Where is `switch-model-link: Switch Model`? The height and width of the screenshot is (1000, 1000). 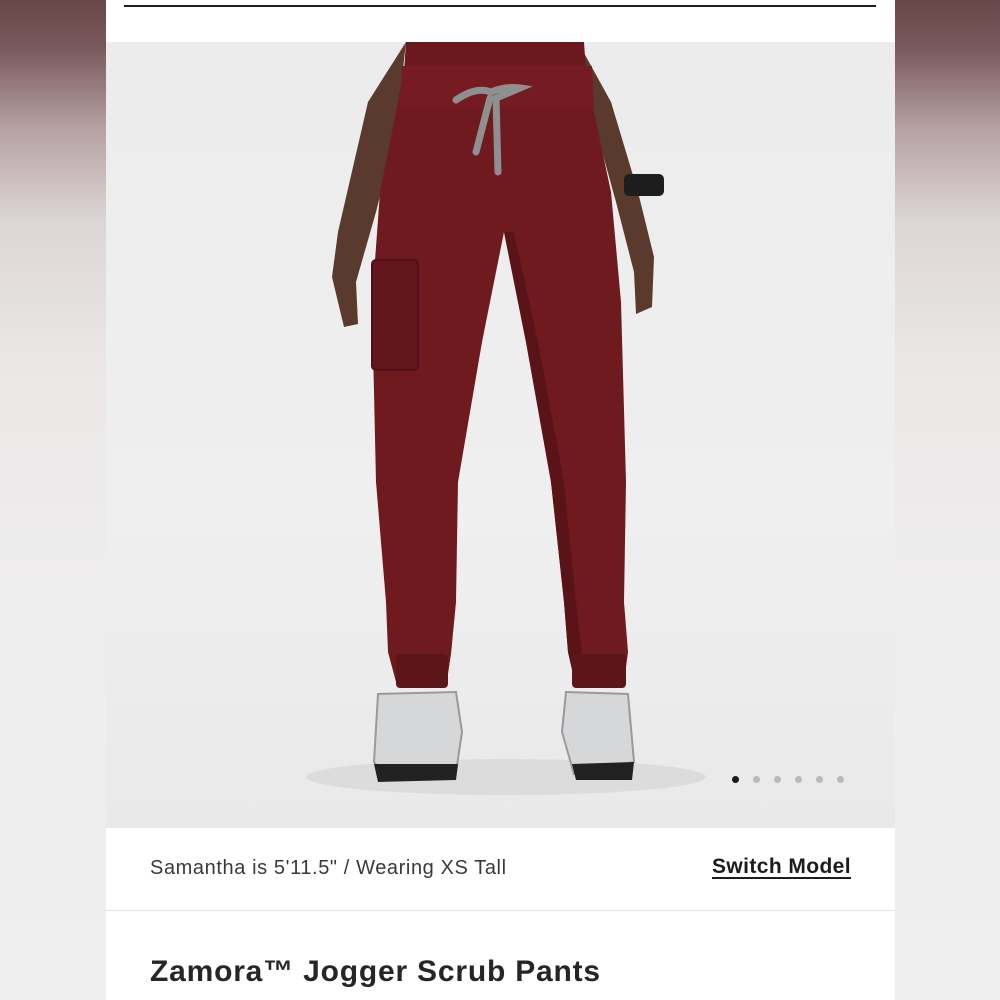 switch-model-link: Switch Model is located at coordinates (781, 867).